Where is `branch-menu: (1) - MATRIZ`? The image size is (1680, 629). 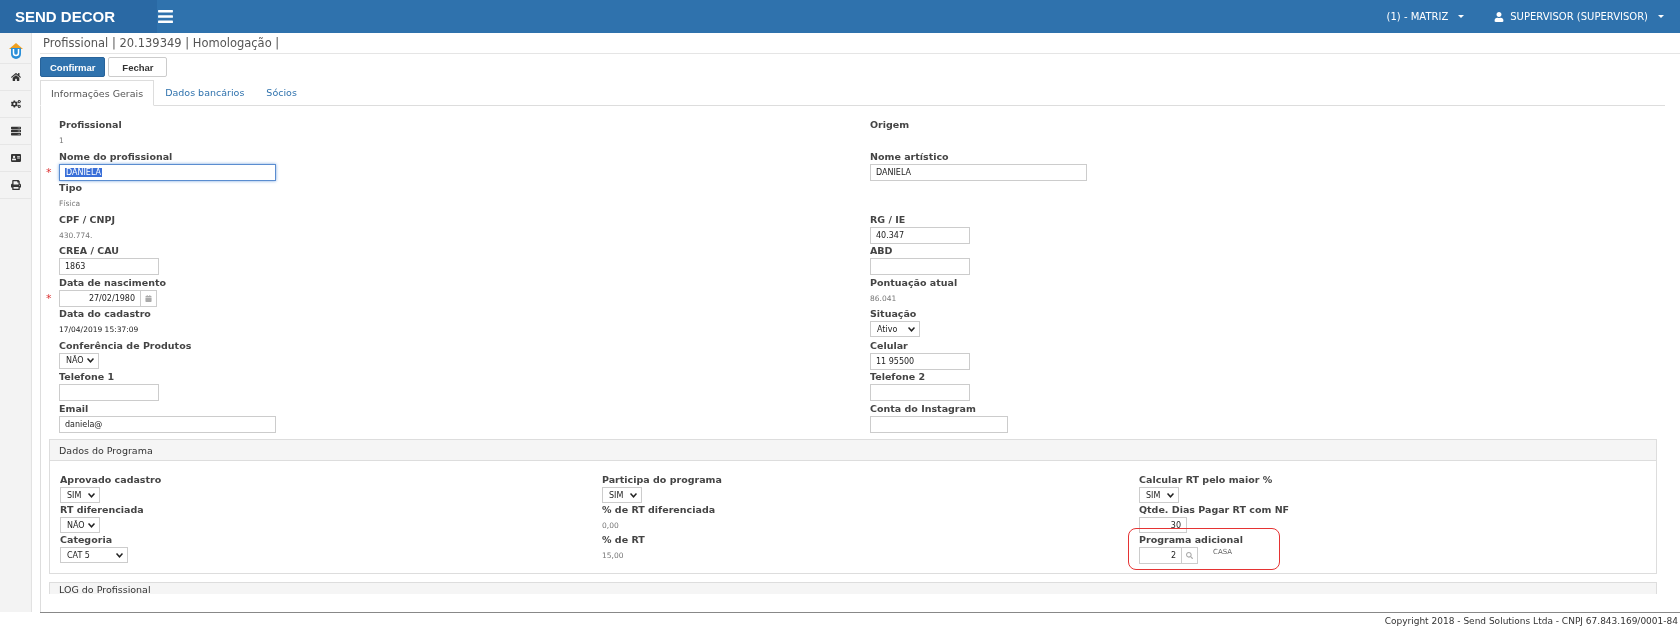
branch-menu: (1) - MATRIZ is located at coordinates (1425, 16).